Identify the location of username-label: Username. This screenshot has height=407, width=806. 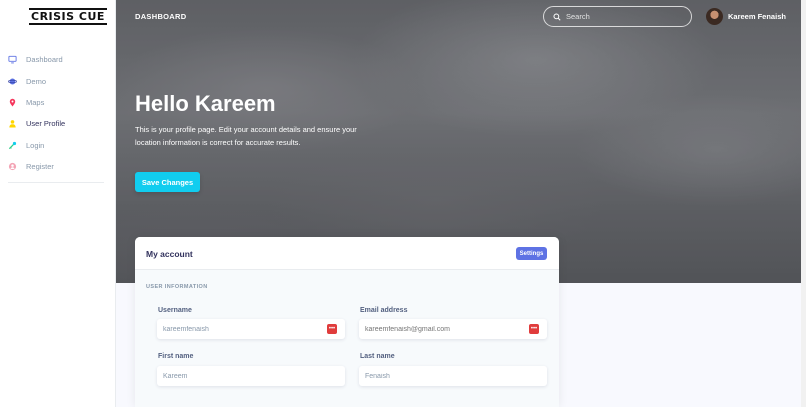
(175, 310).